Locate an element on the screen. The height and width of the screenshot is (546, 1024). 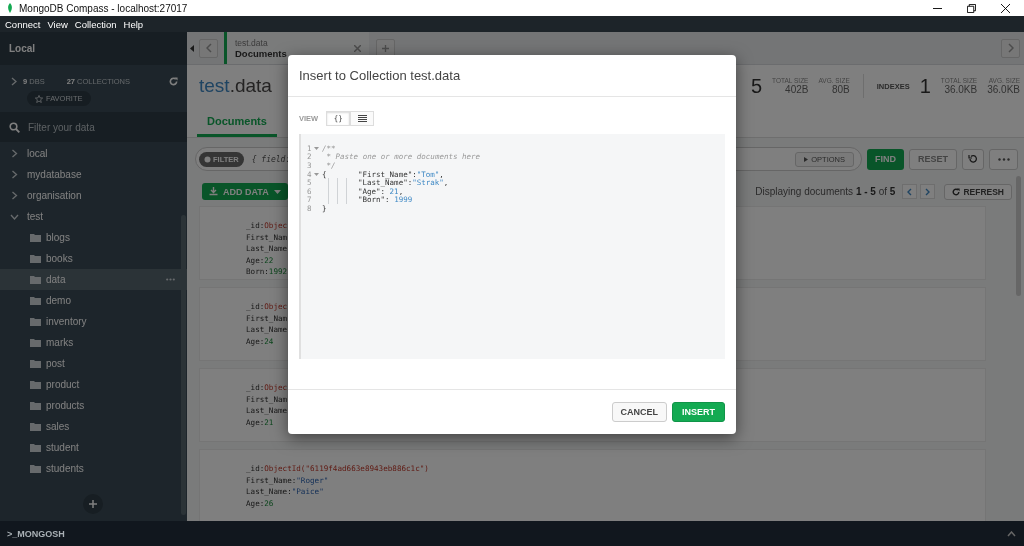
connection-name: Local is located at coordinates (22, 48).